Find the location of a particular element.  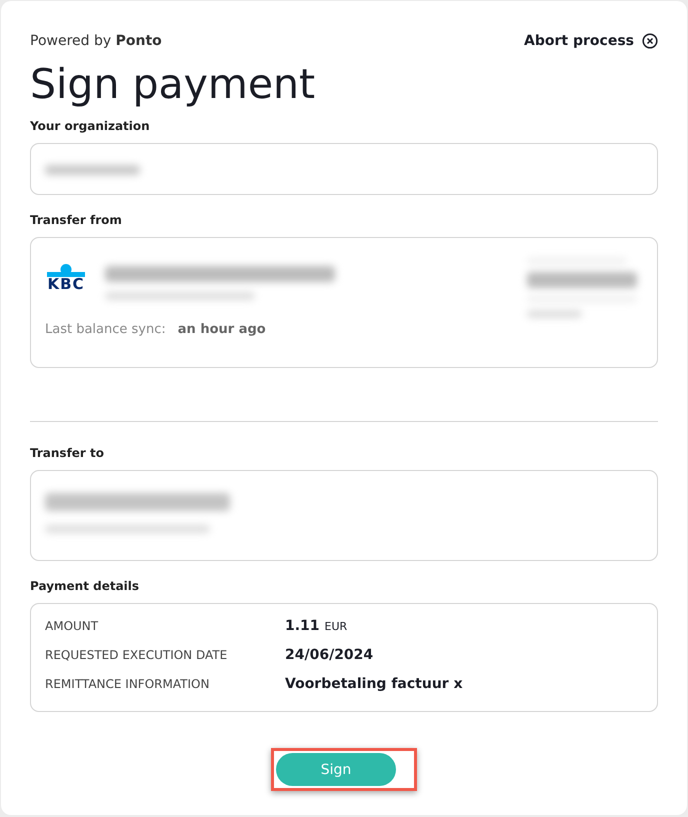

bank-logo: KBC is located at coordinates (66, 282).